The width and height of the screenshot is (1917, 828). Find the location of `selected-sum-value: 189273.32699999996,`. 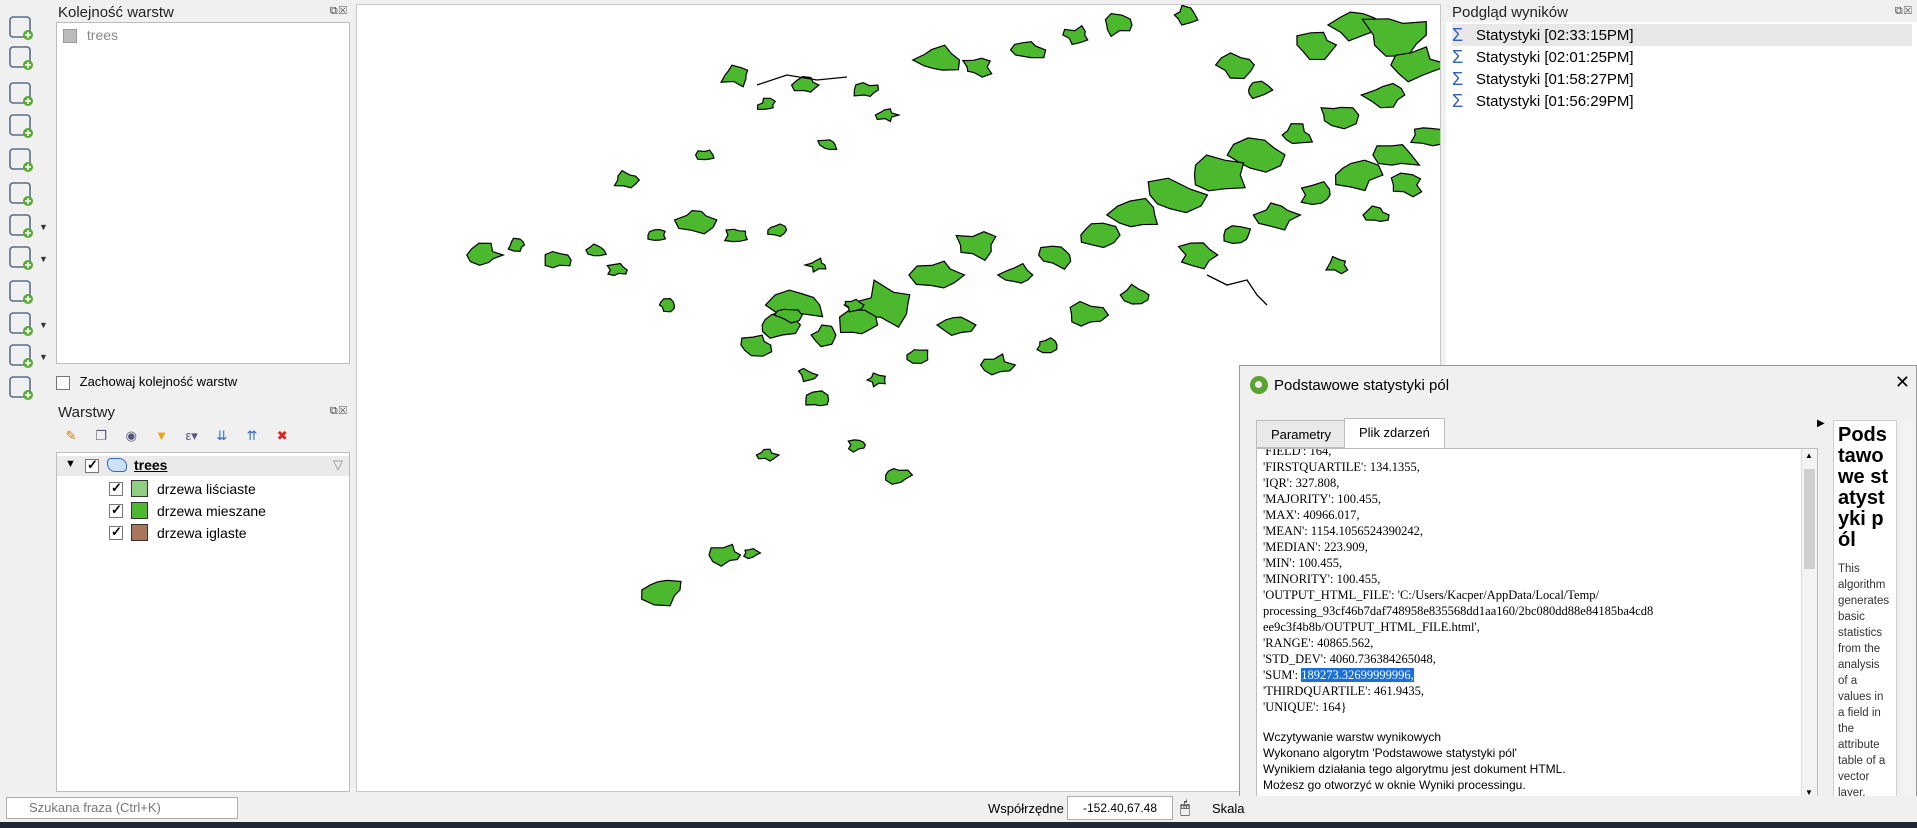

selected-sum-value: 189273.32699999996, is located at coordinates (1357, 675).